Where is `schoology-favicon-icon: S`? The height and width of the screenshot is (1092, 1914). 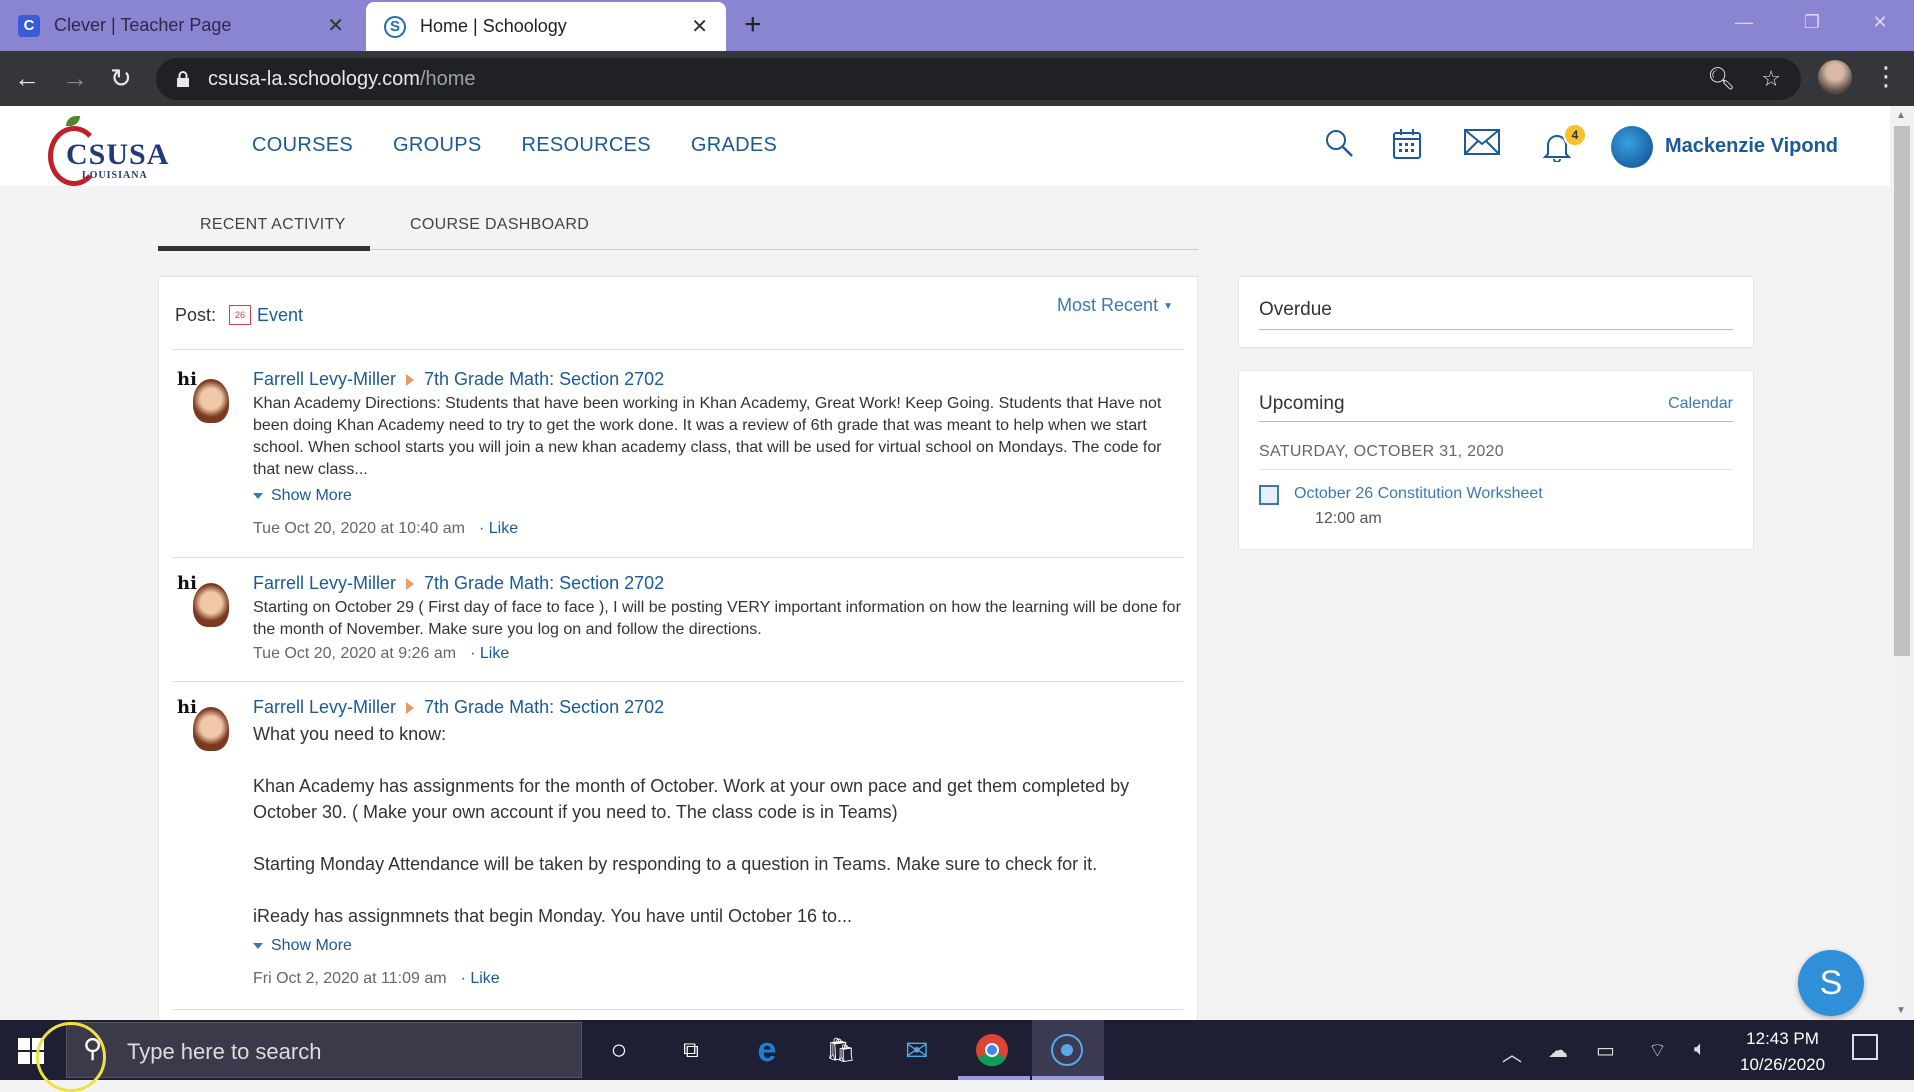
schoology-favicon-icon: S is located at coordinates (395, 26).